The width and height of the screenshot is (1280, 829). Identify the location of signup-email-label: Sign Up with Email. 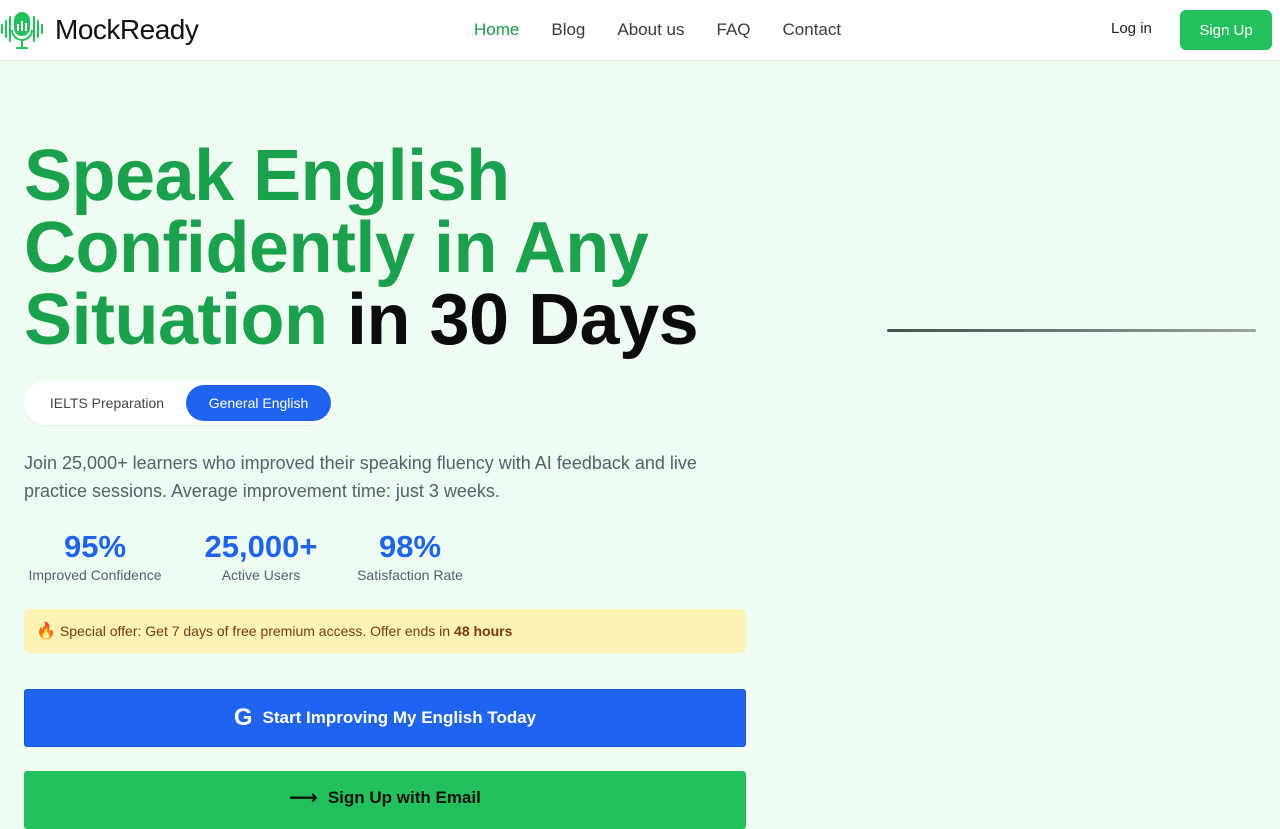
(404, 797).